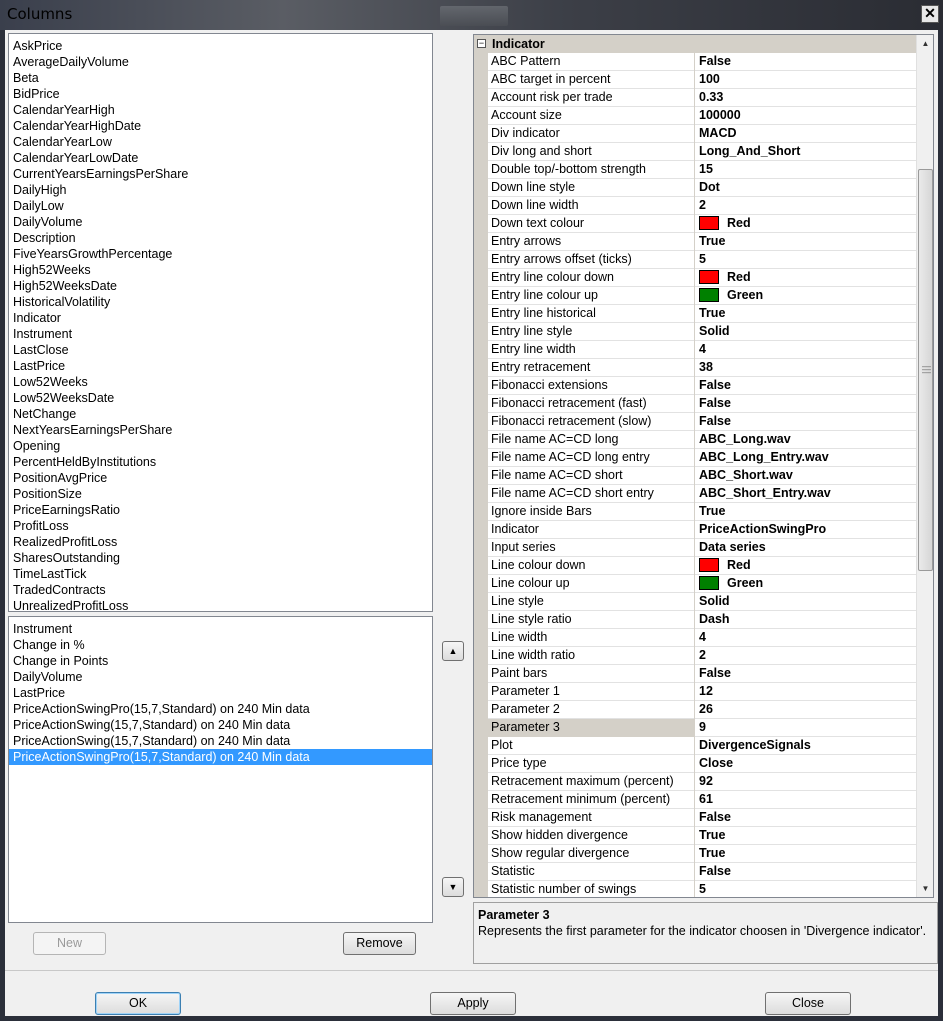  Describe the element at coordinates (806, 152) in the screenshot. I see `property-value: Long_And_Short` at that location.